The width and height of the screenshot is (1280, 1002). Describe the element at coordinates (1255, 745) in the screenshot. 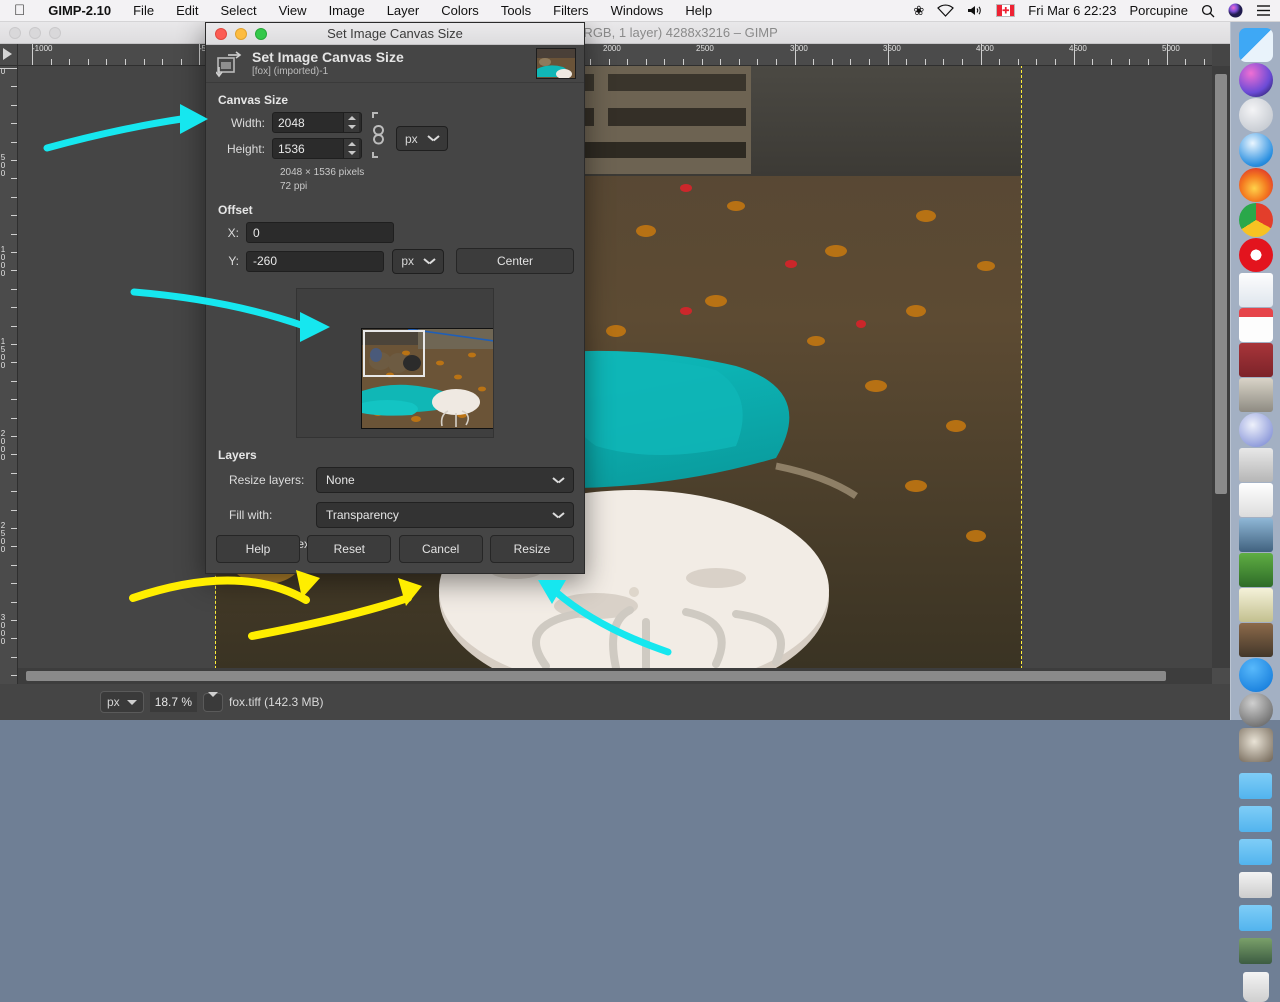

I see `gimp-icon` at that location.